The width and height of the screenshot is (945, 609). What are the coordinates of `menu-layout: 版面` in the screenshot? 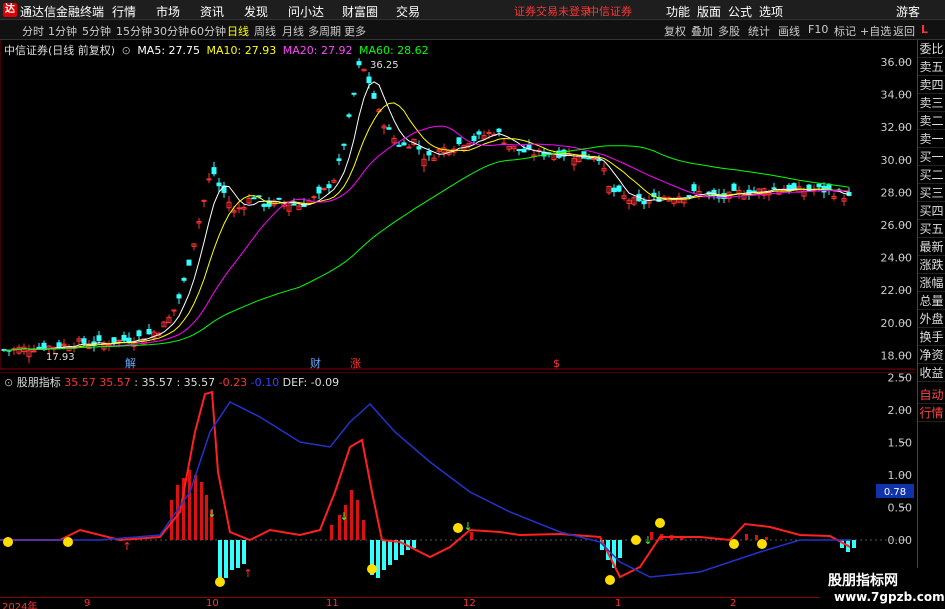 It's located at (709, 11).